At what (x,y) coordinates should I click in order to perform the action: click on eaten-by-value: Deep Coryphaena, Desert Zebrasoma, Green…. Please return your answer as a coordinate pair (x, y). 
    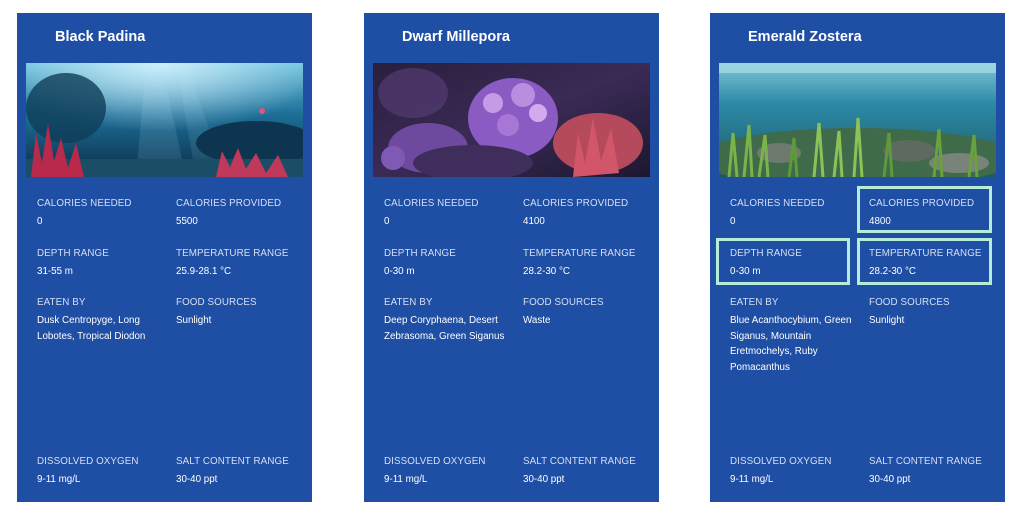
    Looking at the image, I should click on (444, 328).